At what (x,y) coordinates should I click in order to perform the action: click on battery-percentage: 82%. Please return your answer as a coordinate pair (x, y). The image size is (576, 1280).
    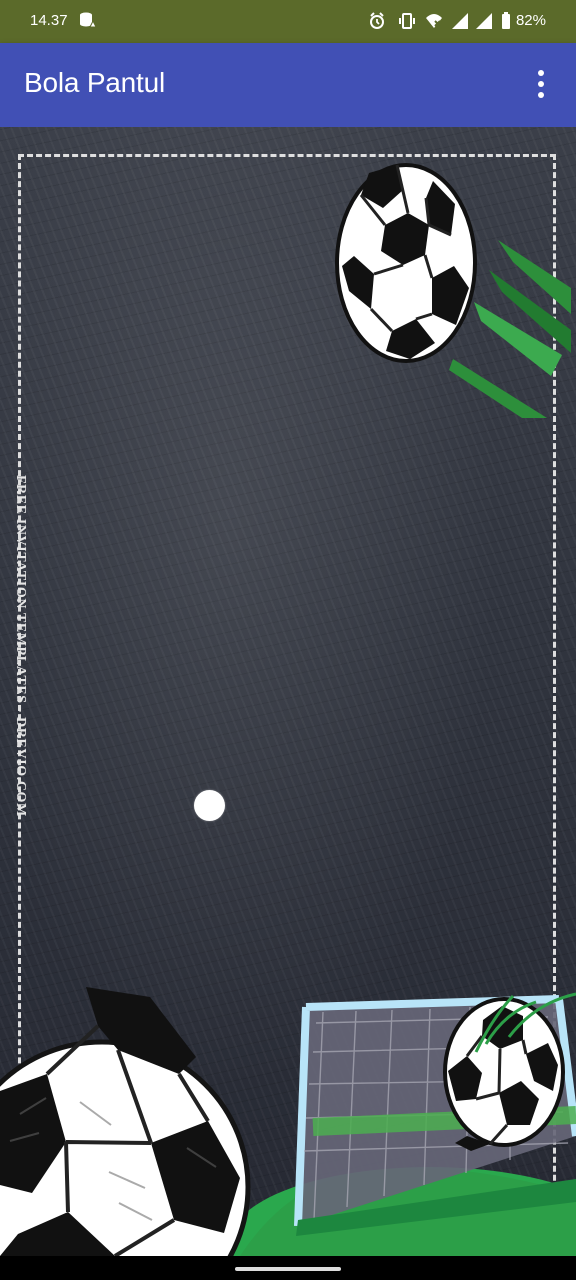
    Looking at the image, I should click on (530, 20).